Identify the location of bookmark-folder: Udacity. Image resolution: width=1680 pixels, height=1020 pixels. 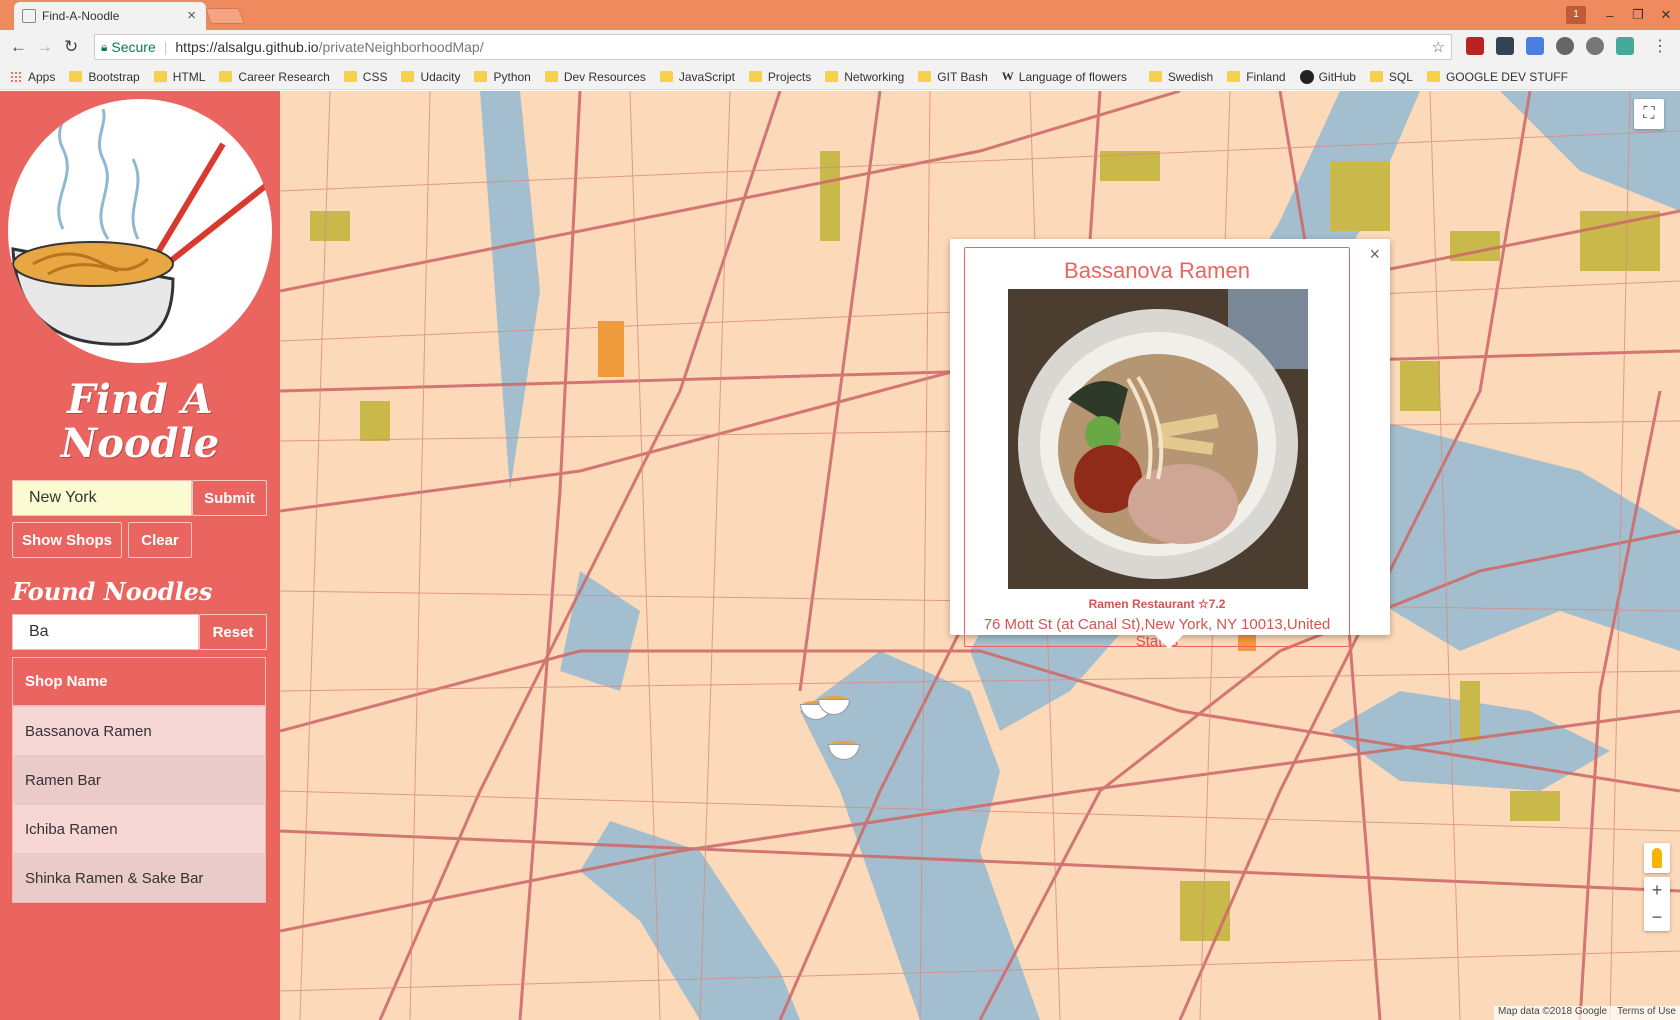
(430, 77).